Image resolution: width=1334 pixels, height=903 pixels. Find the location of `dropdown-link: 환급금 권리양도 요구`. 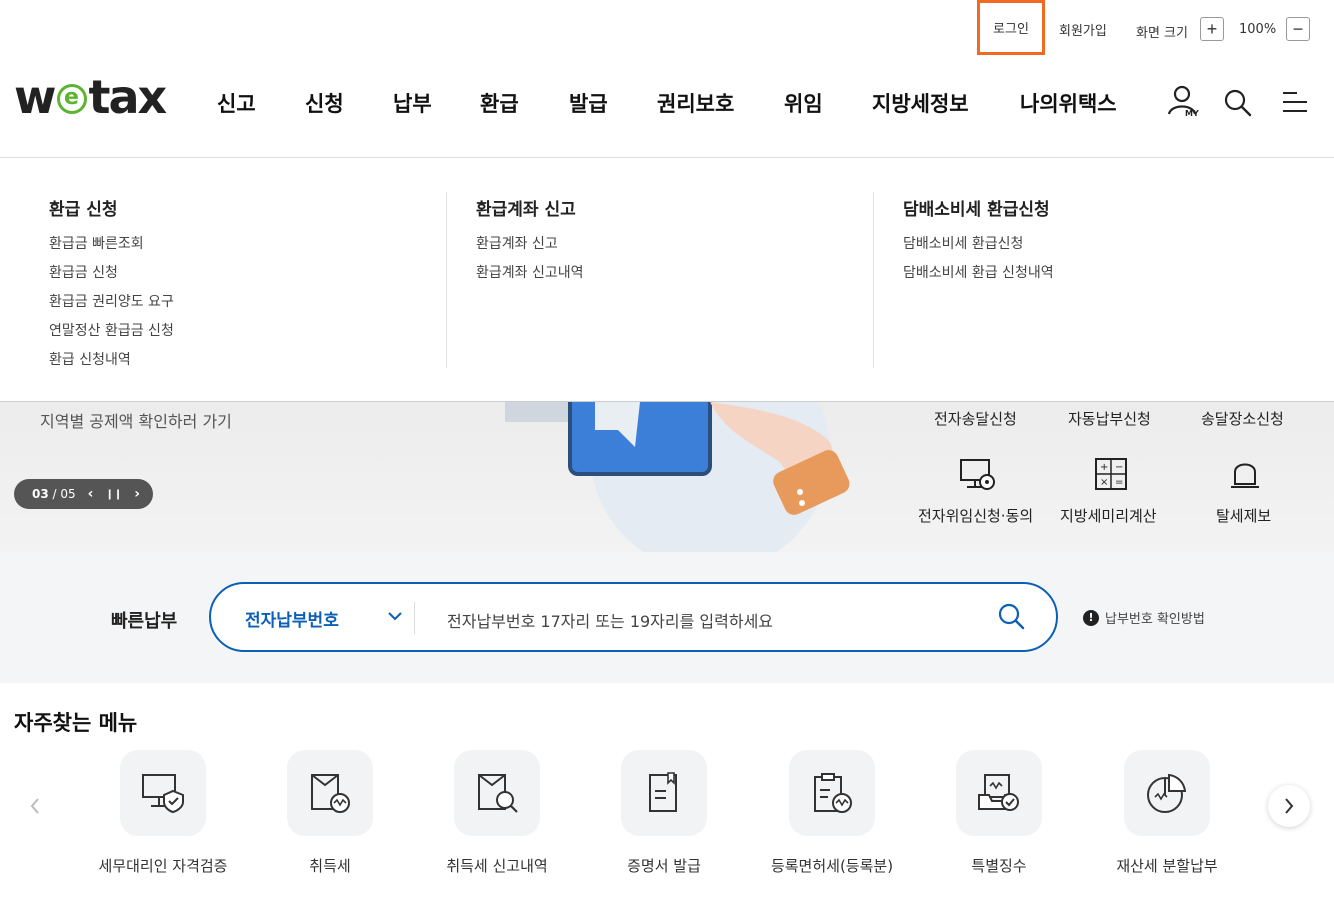

dropdown-link: 환급금 권리양도 요구 is located at coordinates (111, 302).